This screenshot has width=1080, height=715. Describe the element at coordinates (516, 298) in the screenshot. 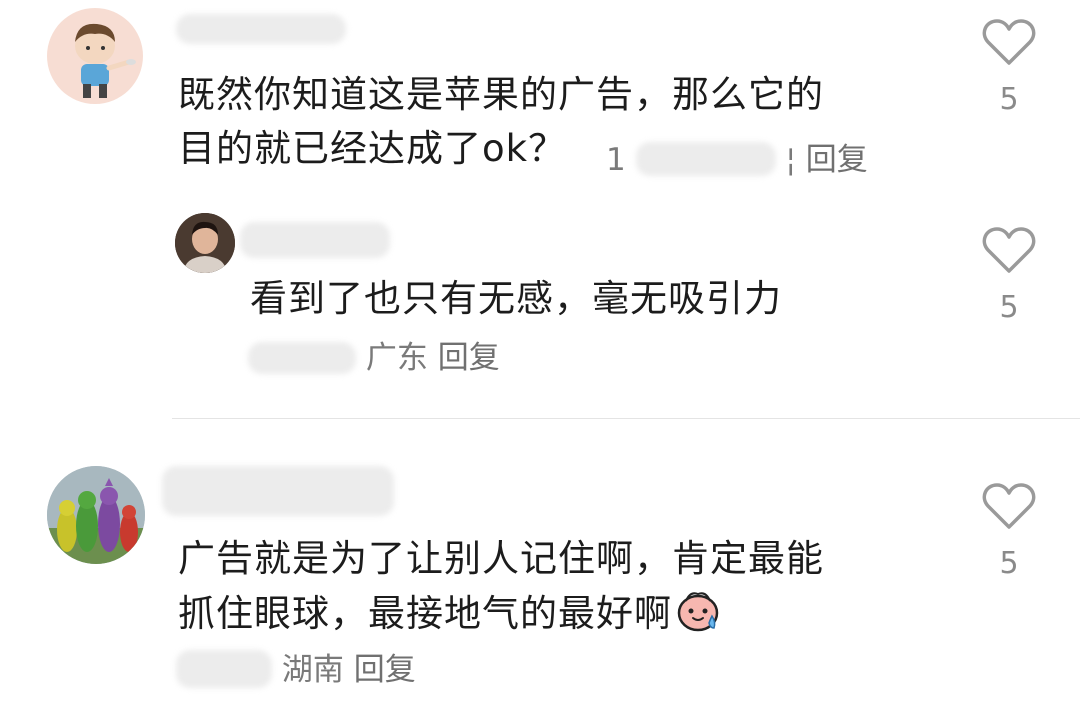

I see `reply-text: 看到了也只有无感，毫无吸引力` at that location.